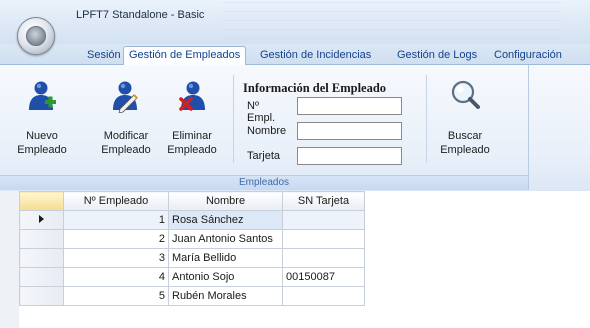  Describe the element at coordinates (225, 201) in the screenshot. I see `column-header-nombre: Nombre` at that location.